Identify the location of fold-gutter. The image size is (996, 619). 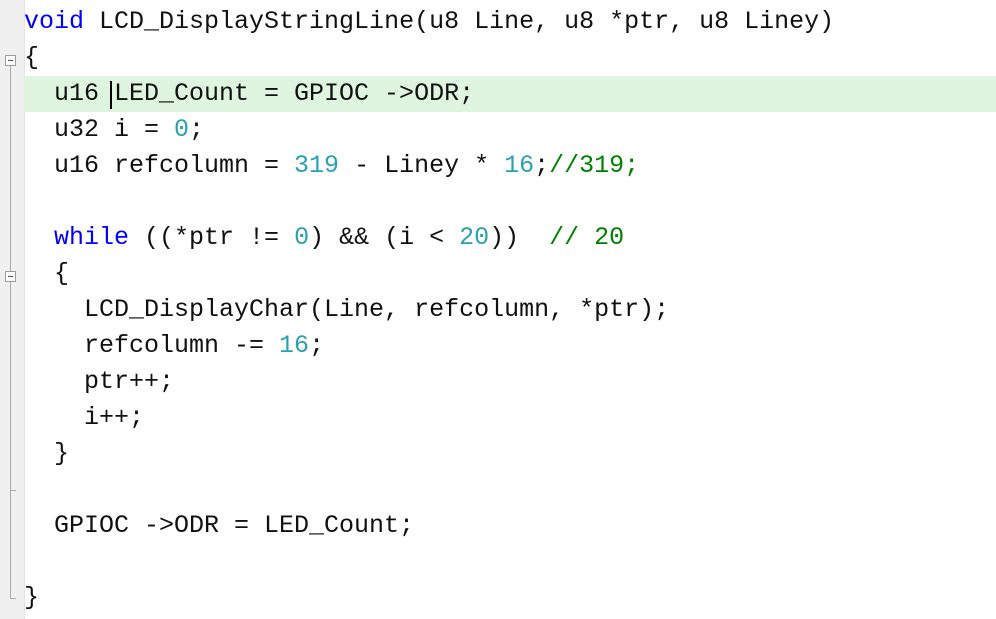
(12, 309).